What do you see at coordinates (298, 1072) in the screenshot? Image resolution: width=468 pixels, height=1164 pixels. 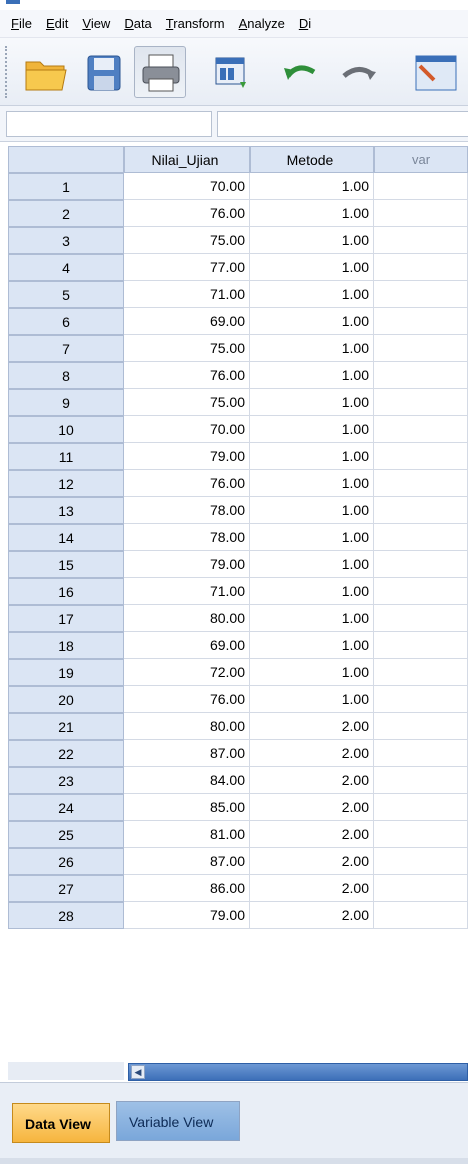 I see `scroll-thumb` at bounding box center [298, 1072].